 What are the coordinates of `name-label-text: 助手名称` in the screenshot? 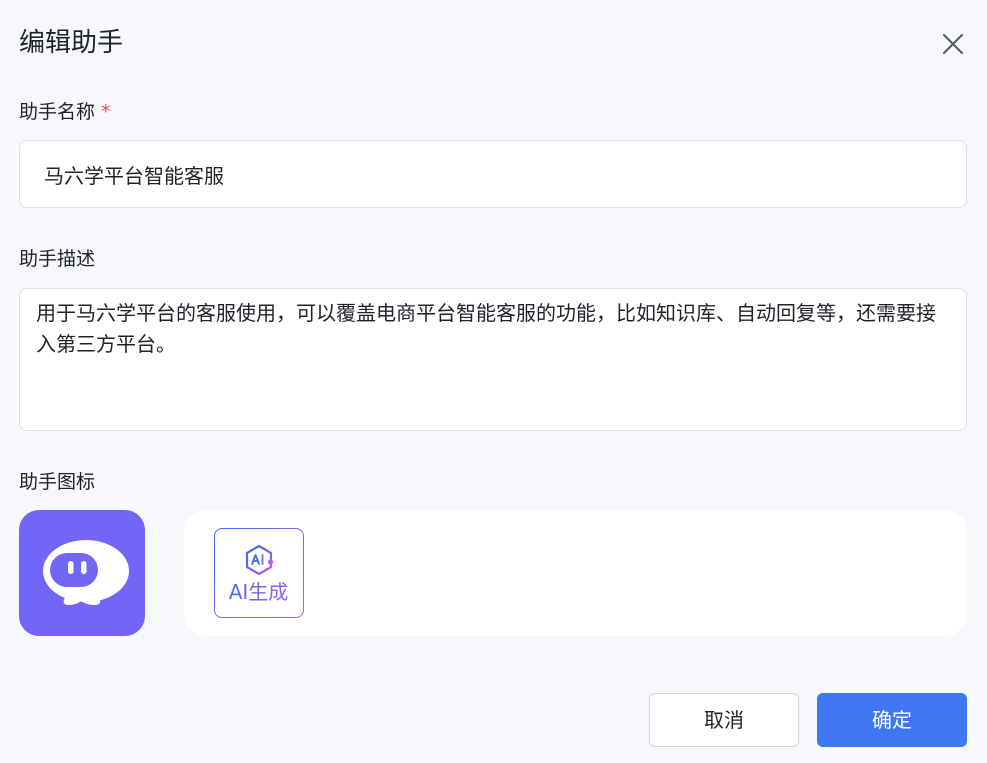 It's located at (57, 112).